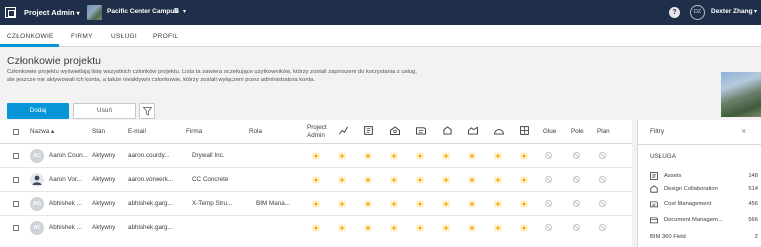  I want to click on user-avatar: DZ, so click(697, 12).